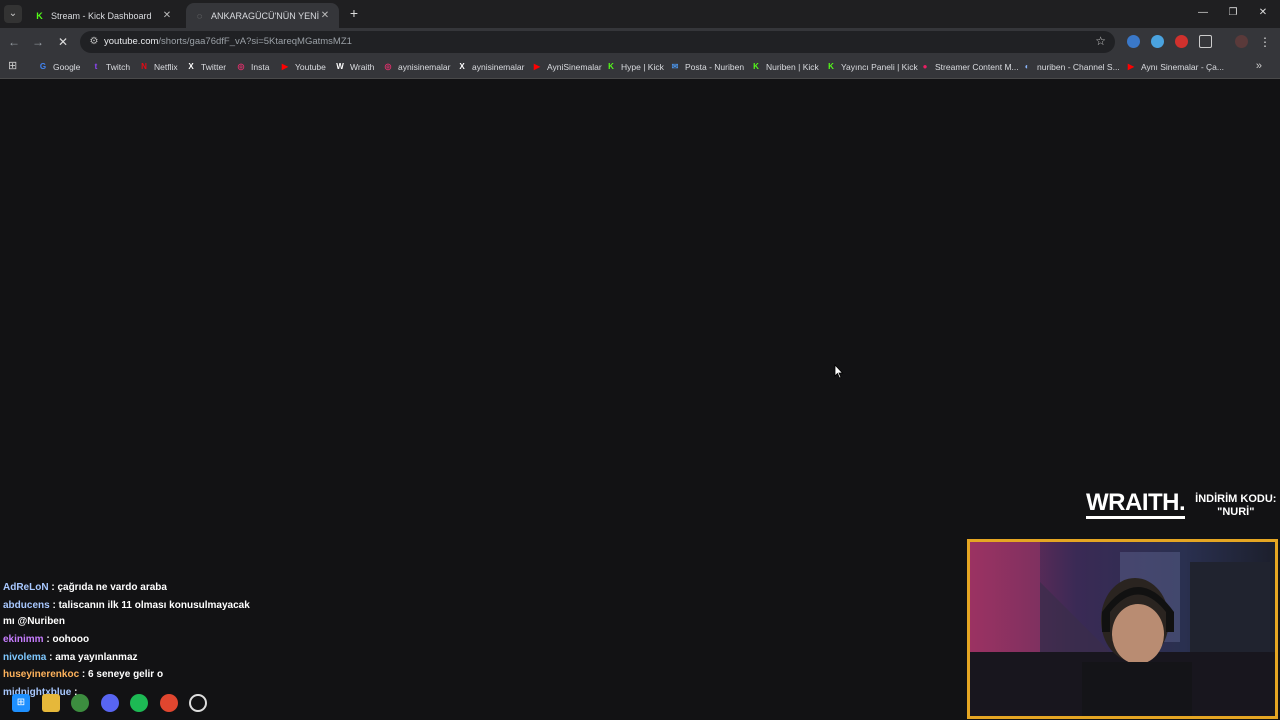  I want to click on bookmark-item: Xaynisinemalar, so click(490, 67).